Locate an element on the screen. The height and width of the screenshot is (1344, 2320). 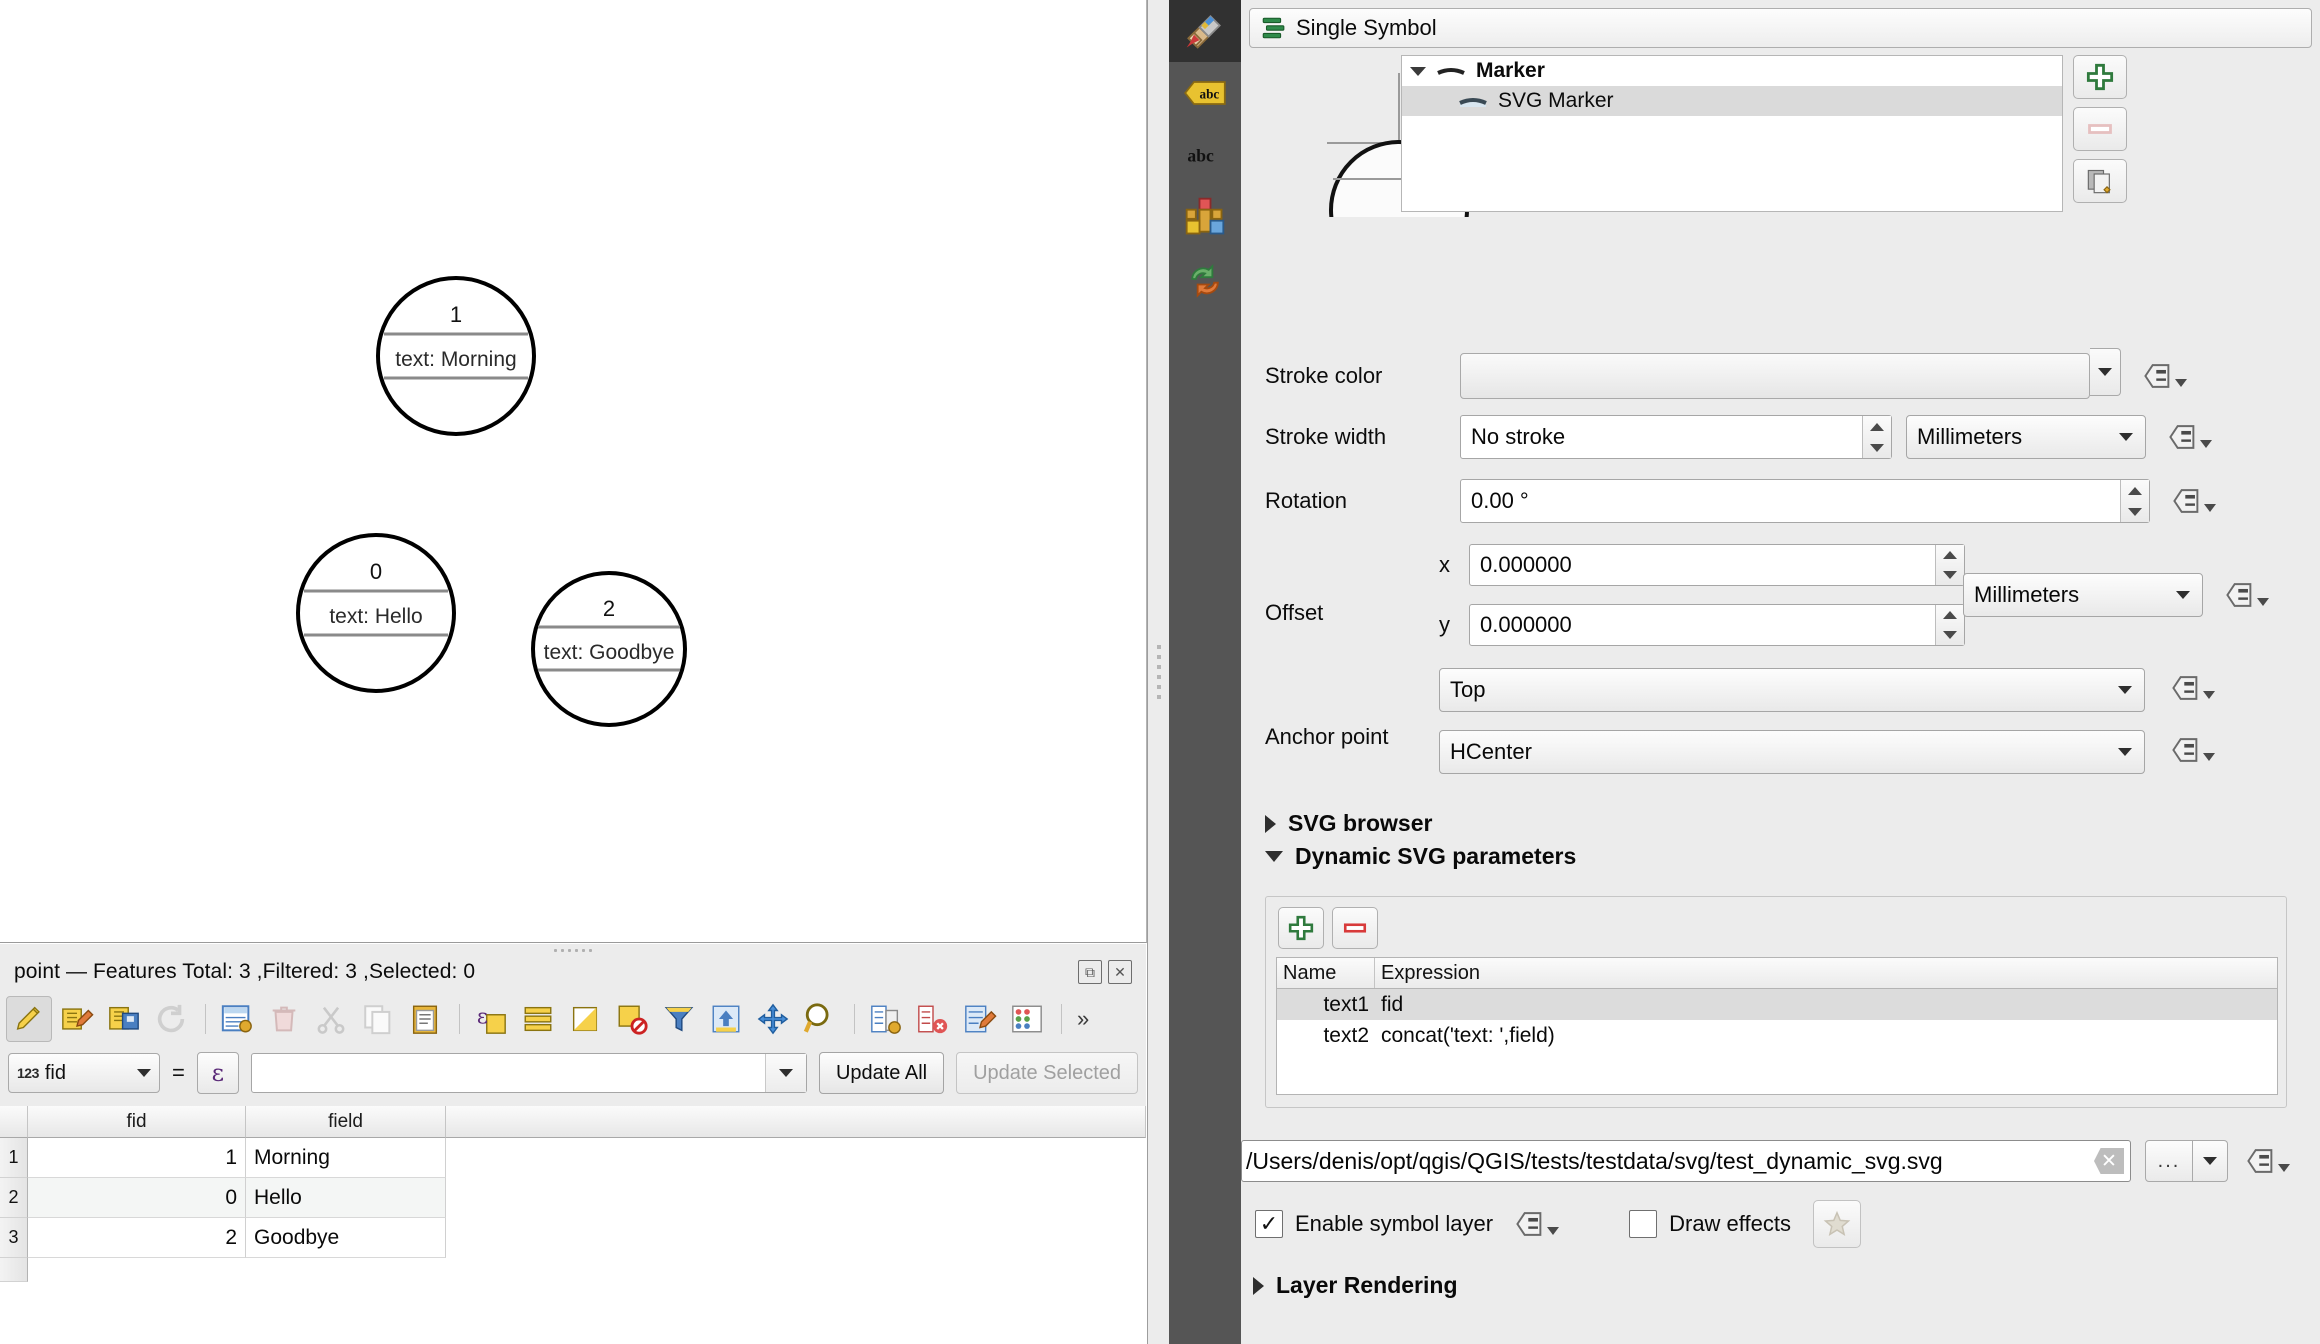
deselect-all-icon is located at coordinates (632, 1019).